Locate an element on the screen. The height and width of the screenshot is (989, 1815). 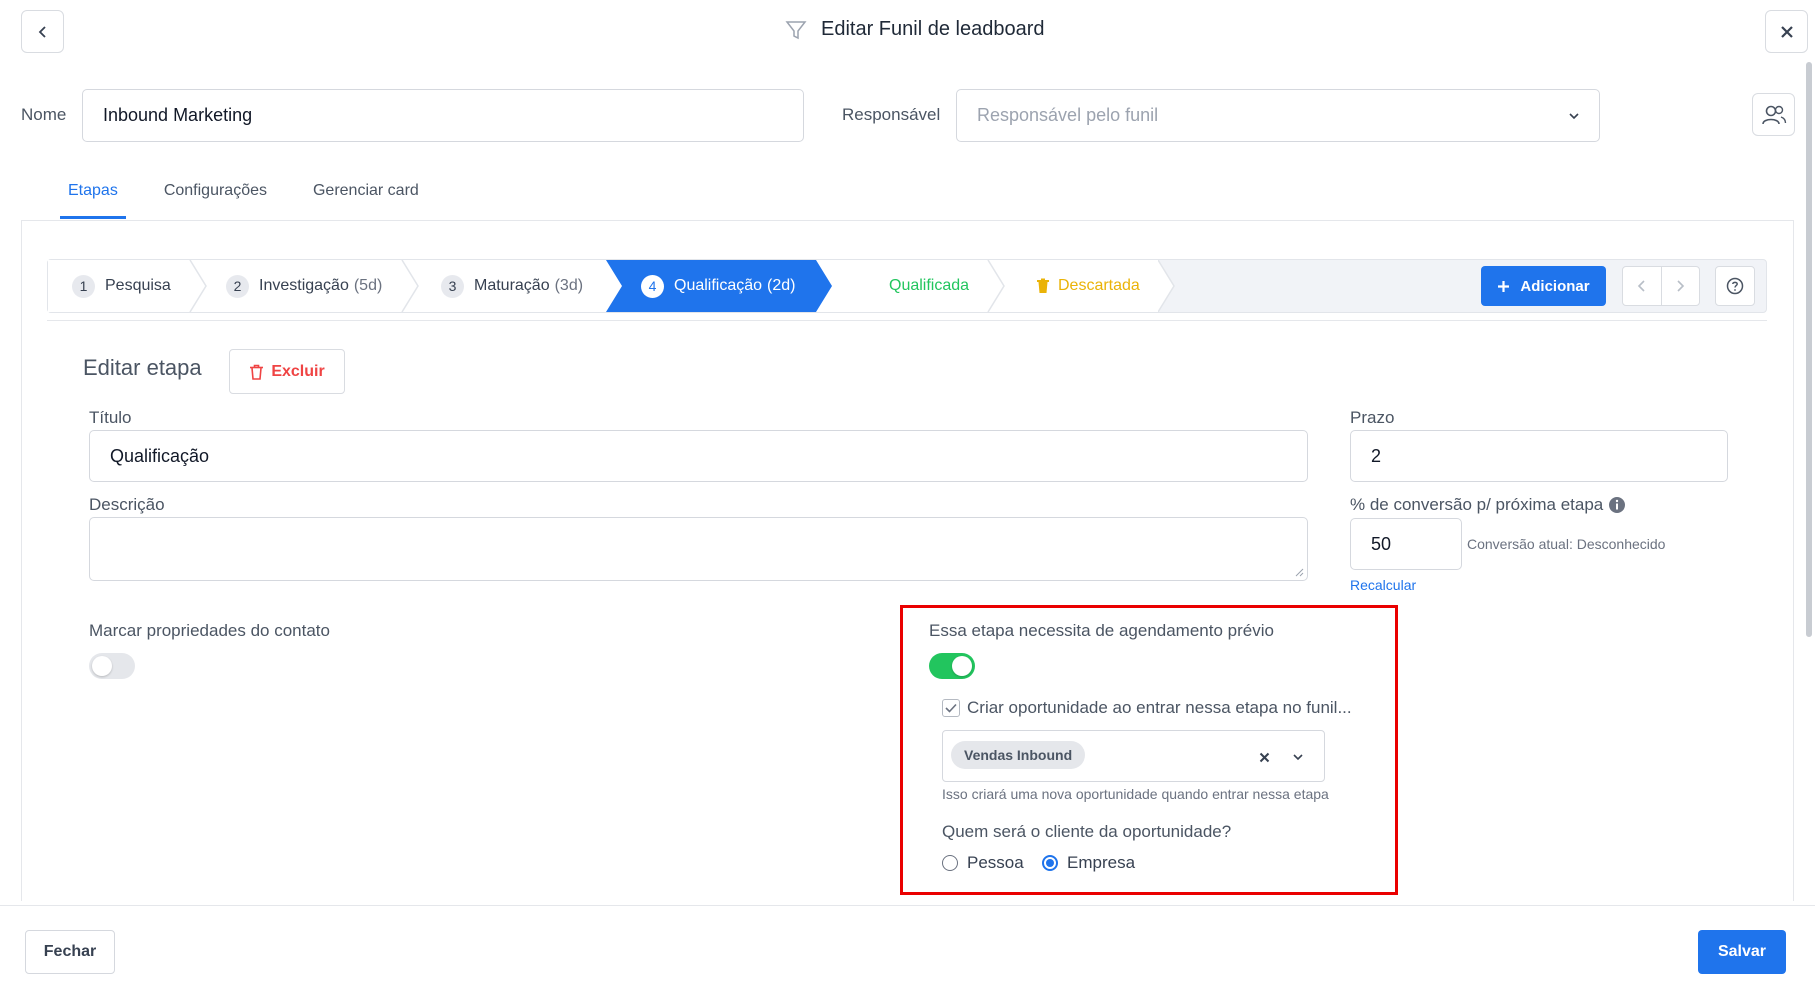
close-footer-button: Fechar is located at coordinates (70, 952).